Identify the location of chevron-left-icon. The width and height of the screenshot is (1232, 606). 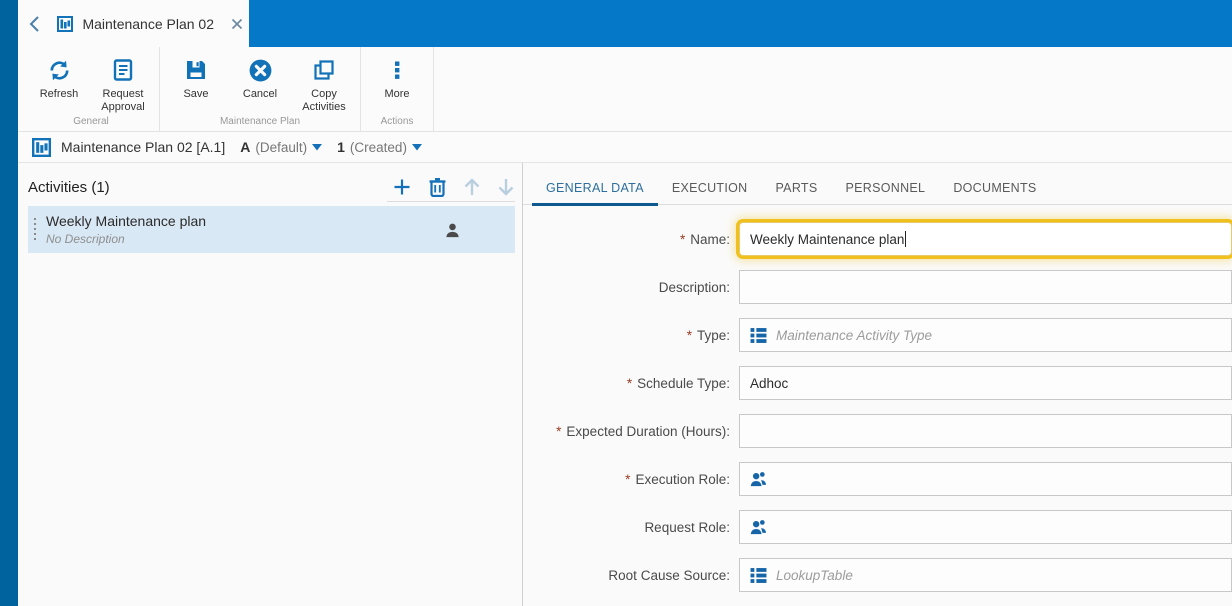
(34, 23).